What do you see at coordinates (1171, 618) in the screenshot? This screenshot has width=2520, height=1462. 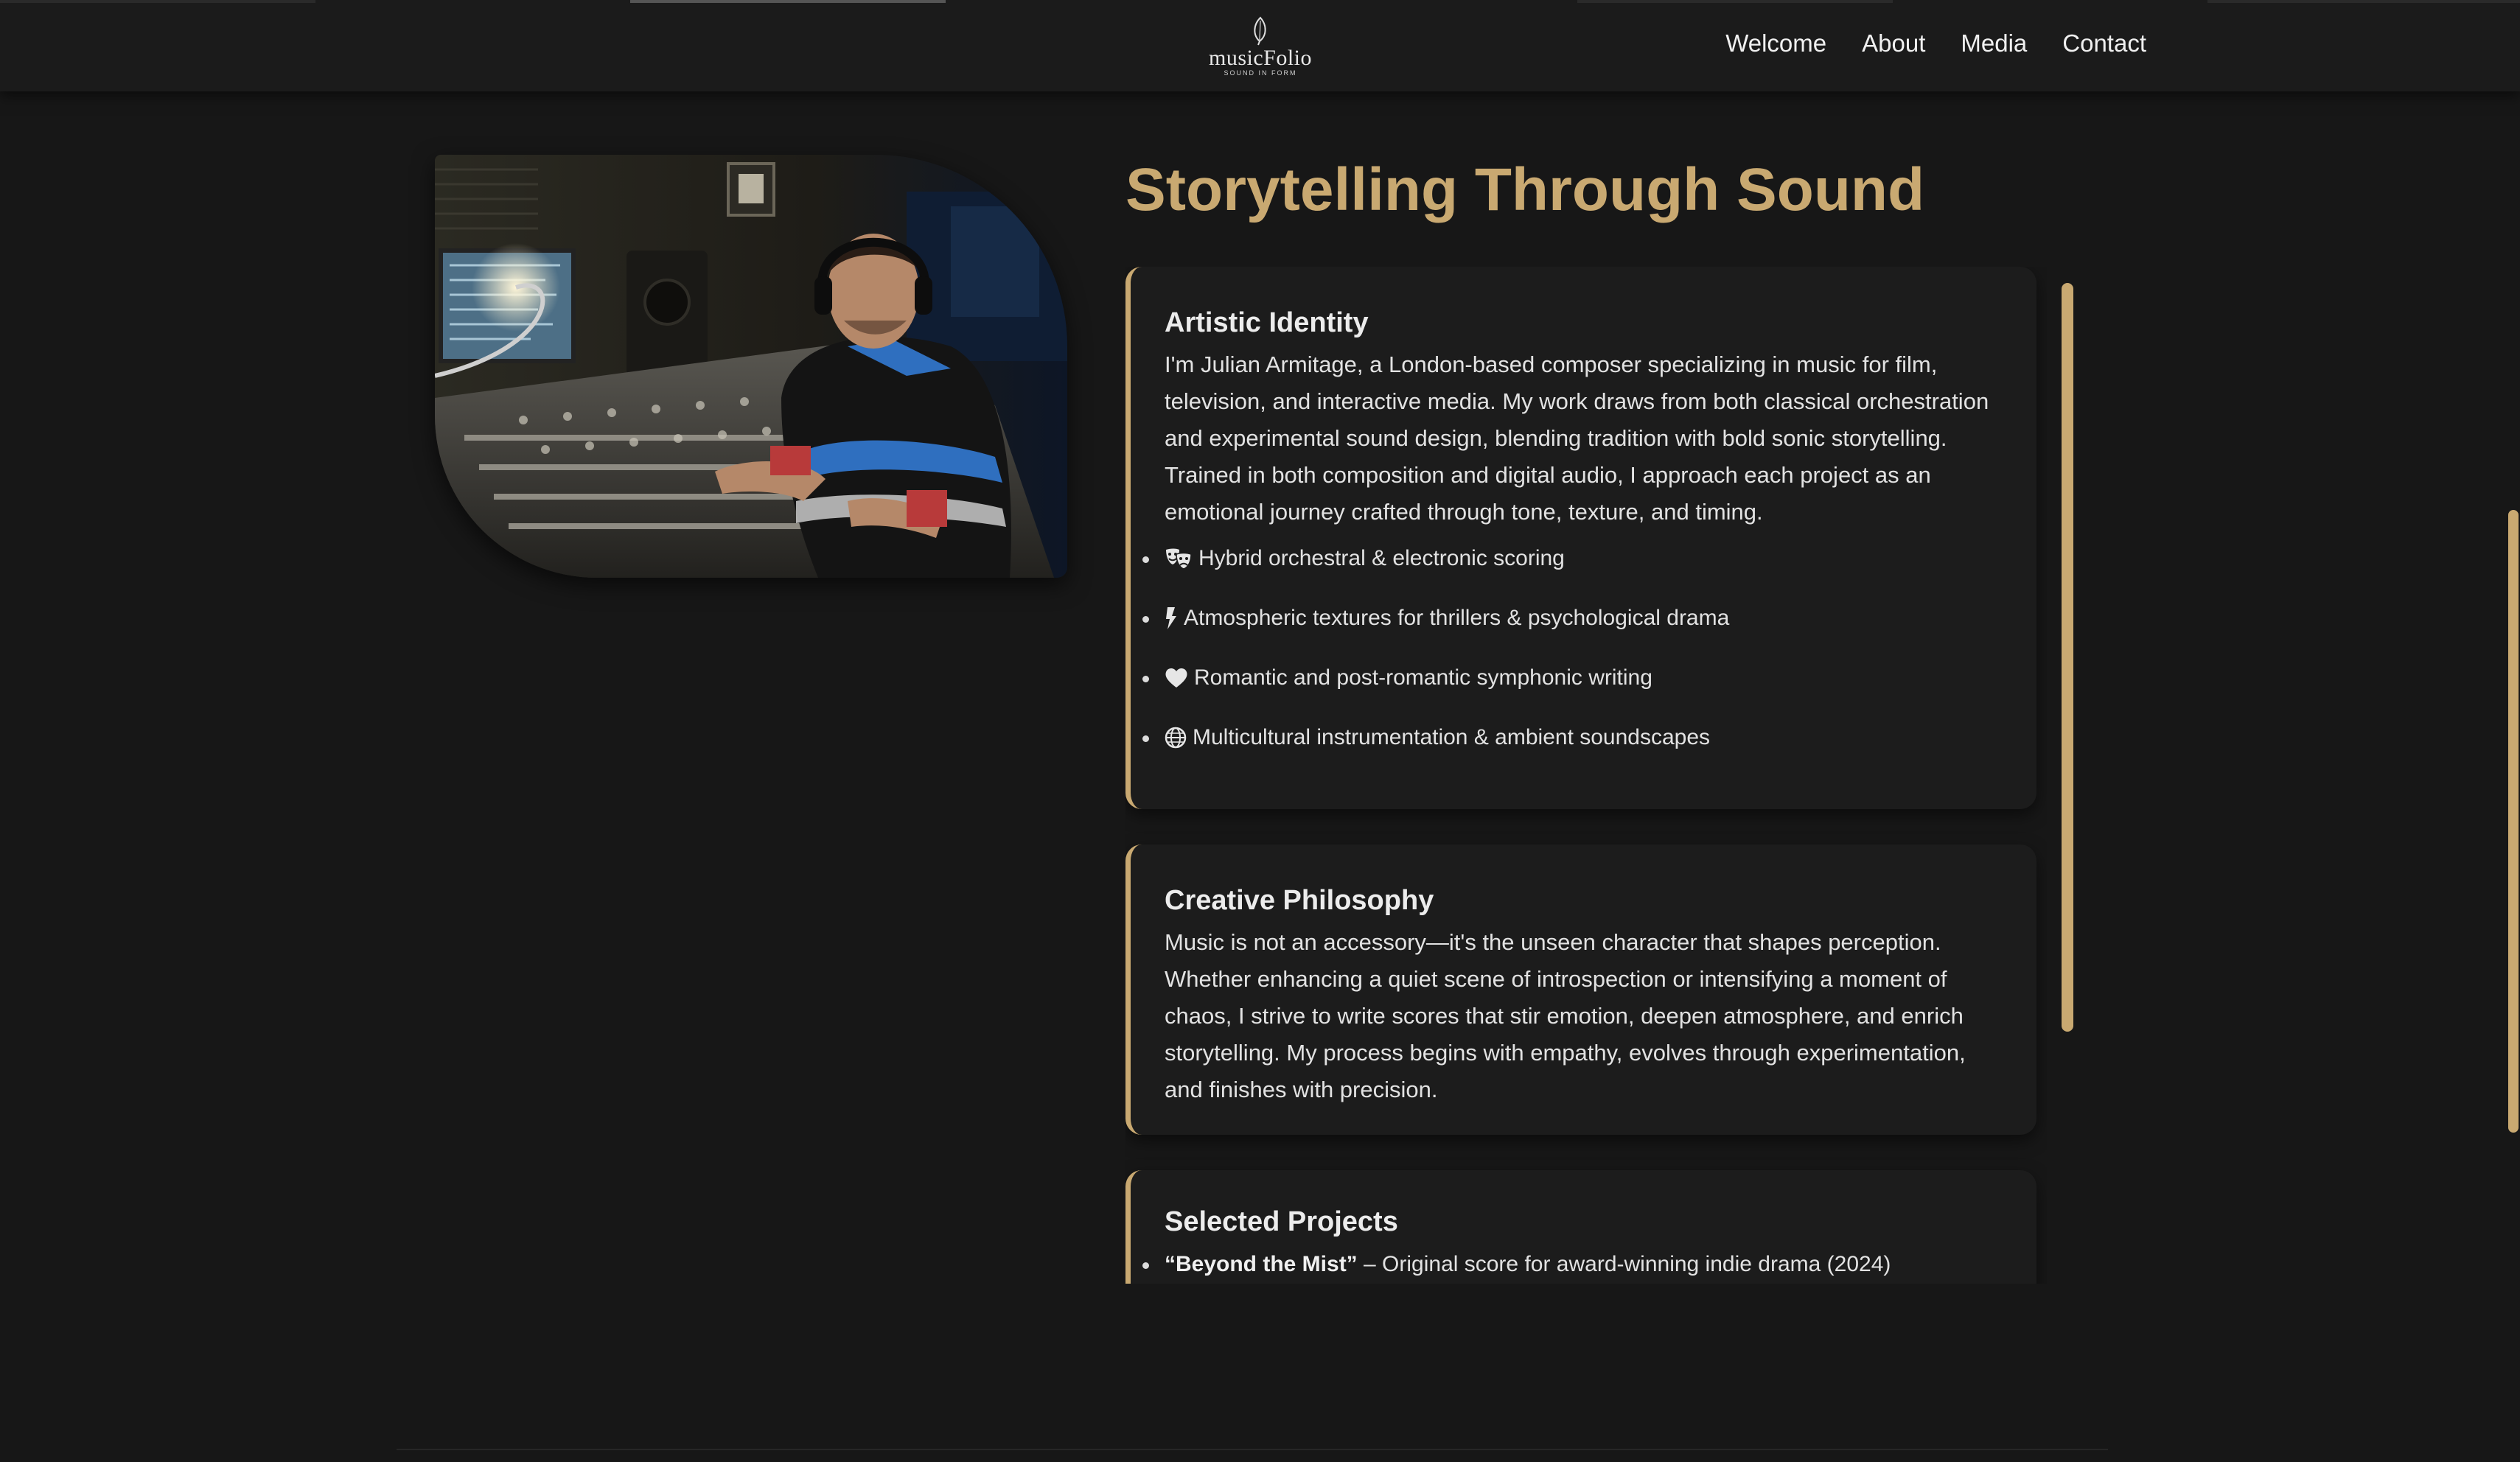 I see `bolt-icon` at bounding box center [1171, 618].